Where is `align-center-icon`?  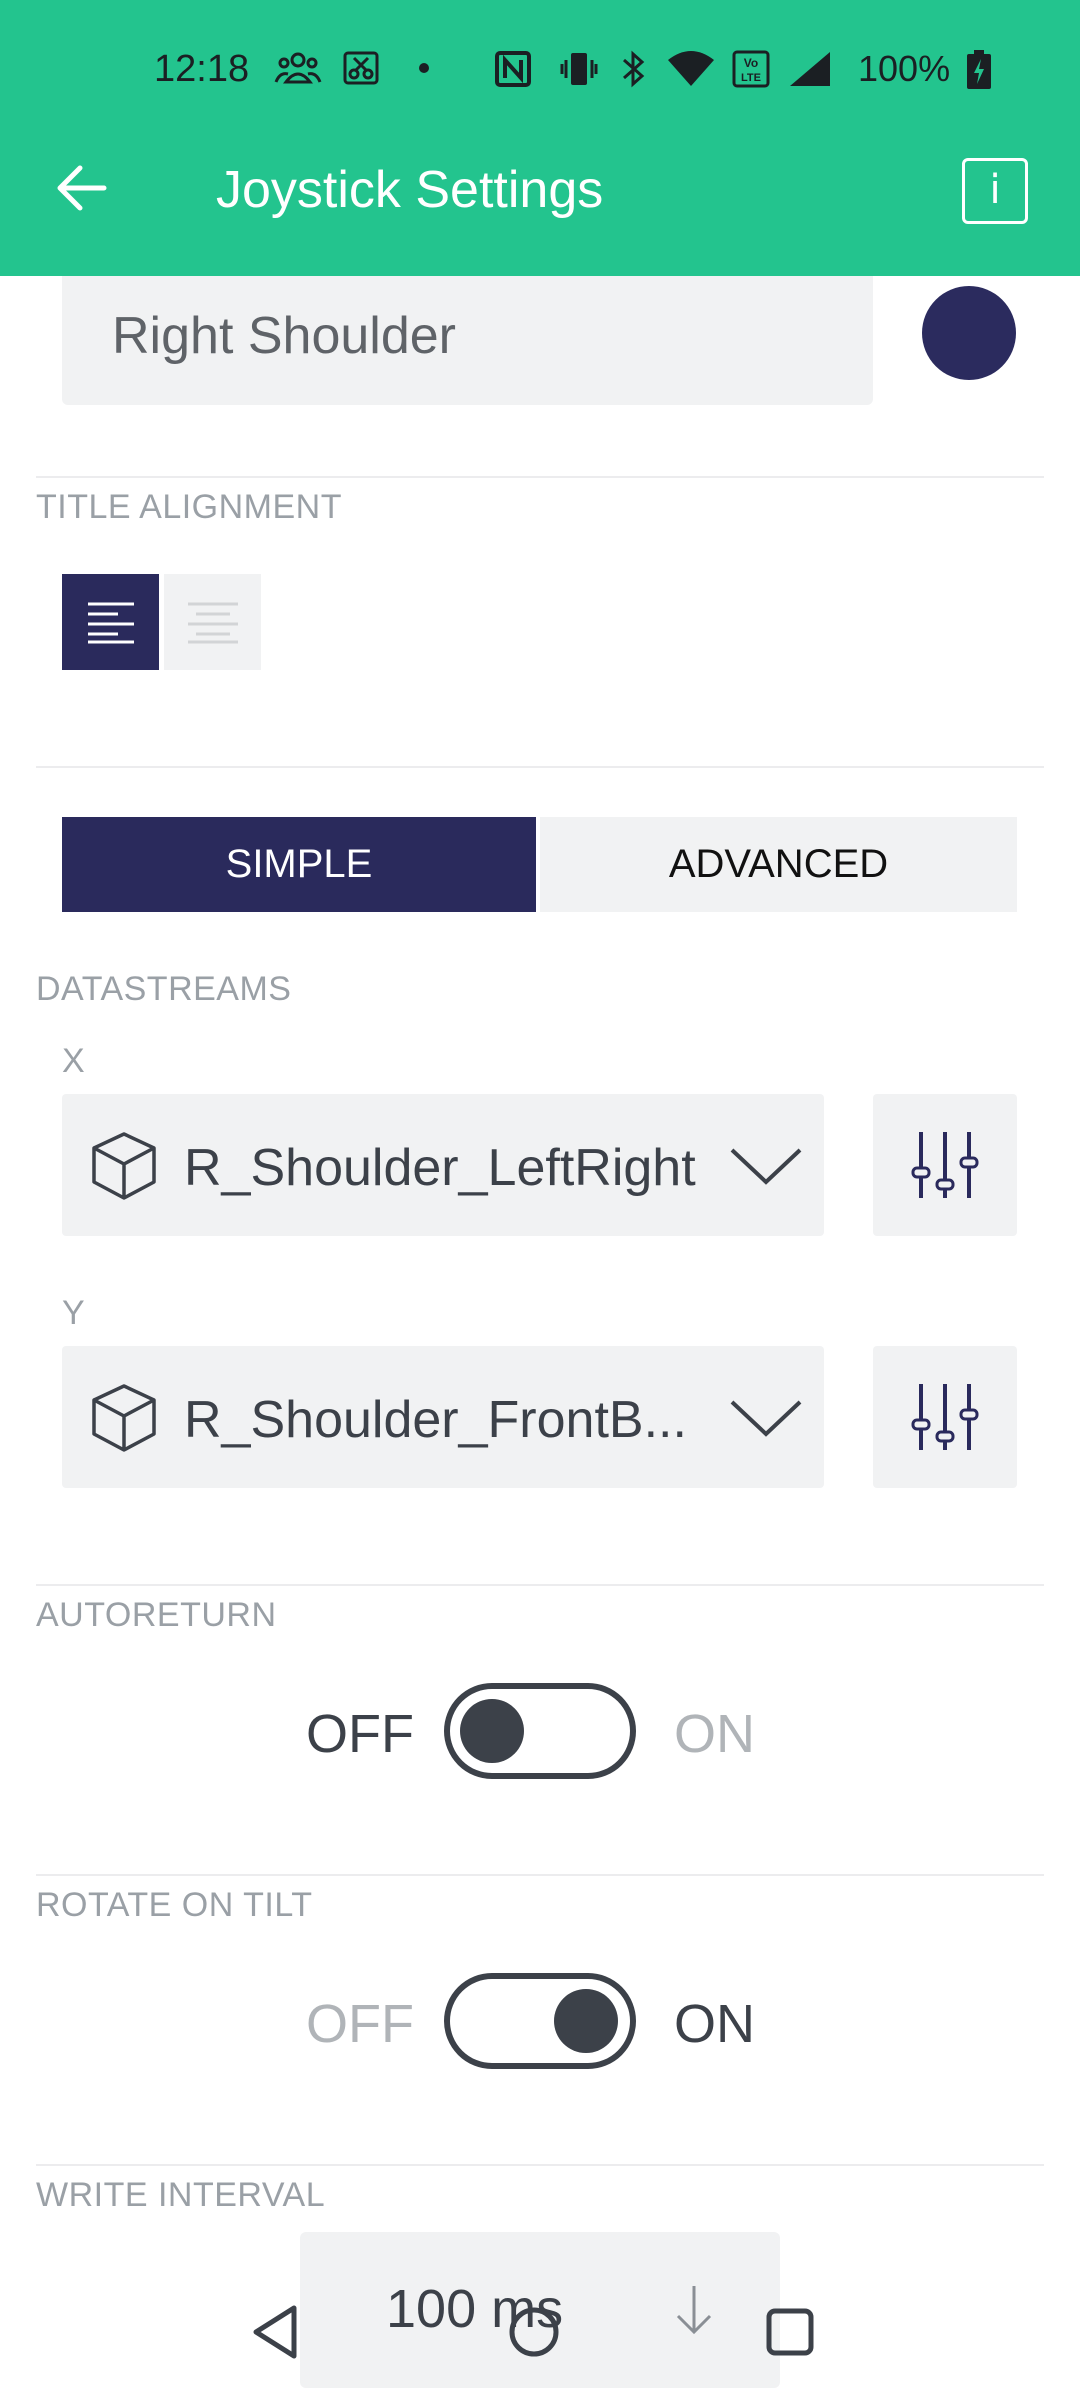 align-center-icon is located at coordinates (213, 623).